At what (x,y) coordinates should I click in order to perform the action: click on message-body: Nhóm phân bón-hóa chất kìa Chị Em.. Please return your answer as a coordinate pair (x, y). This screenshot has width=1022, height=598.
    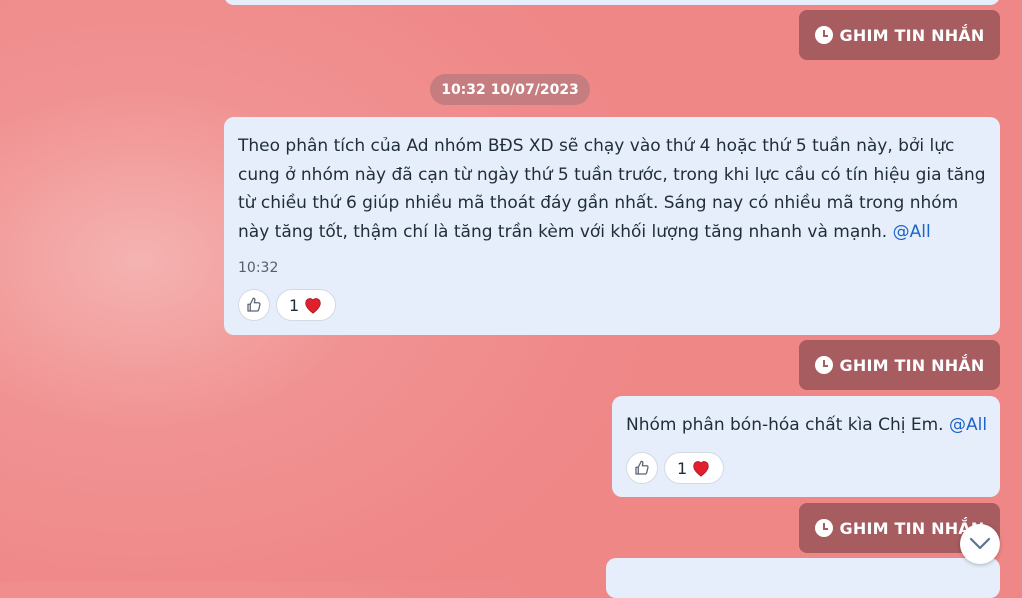
    Looking at the image, I should click on (785, 425).